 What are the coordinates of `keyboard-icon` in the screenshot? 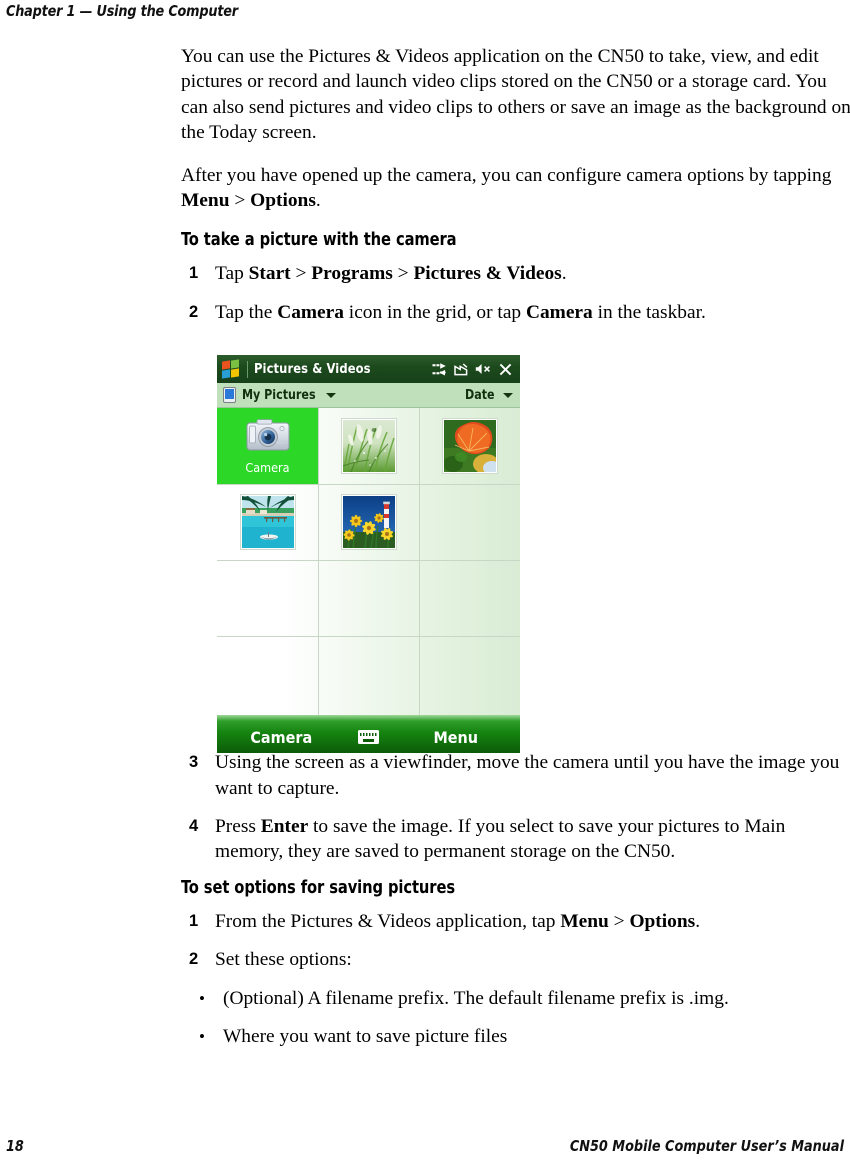 It's located at (369, 734).